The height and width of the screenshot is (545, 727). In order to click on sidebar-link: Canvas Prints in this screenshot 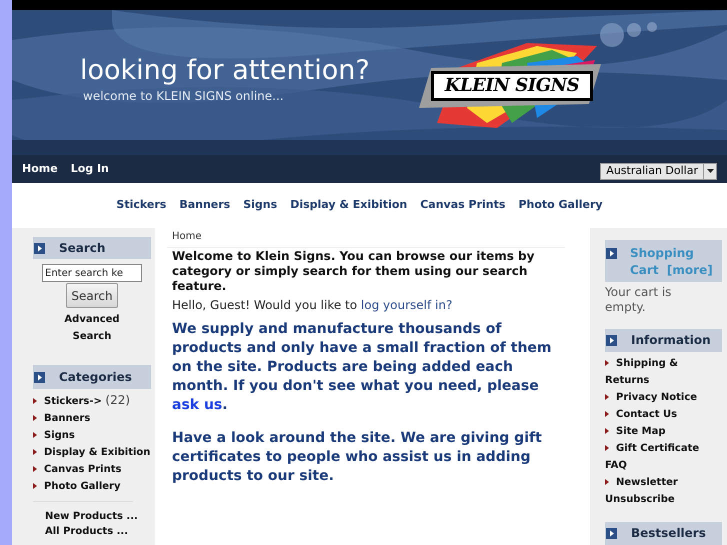, I will do `click(92, 469)`.